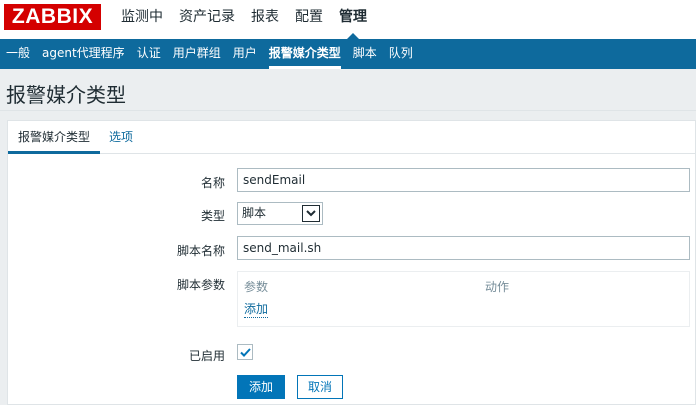 The width and height of the screenshot is (696, 405). Describe the element at coordinates (365, 54) in the screenshot. I see `subnav-scripts: 脚本` at that location.